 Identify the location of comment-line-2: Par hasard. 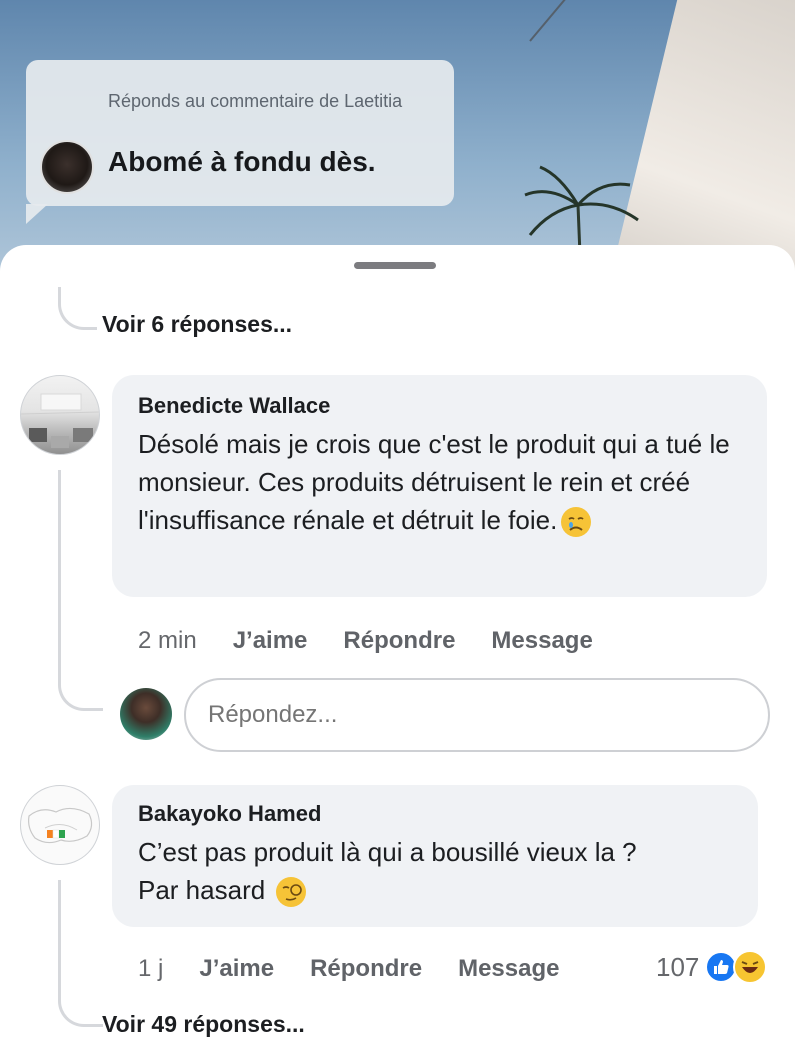
(435, 890).